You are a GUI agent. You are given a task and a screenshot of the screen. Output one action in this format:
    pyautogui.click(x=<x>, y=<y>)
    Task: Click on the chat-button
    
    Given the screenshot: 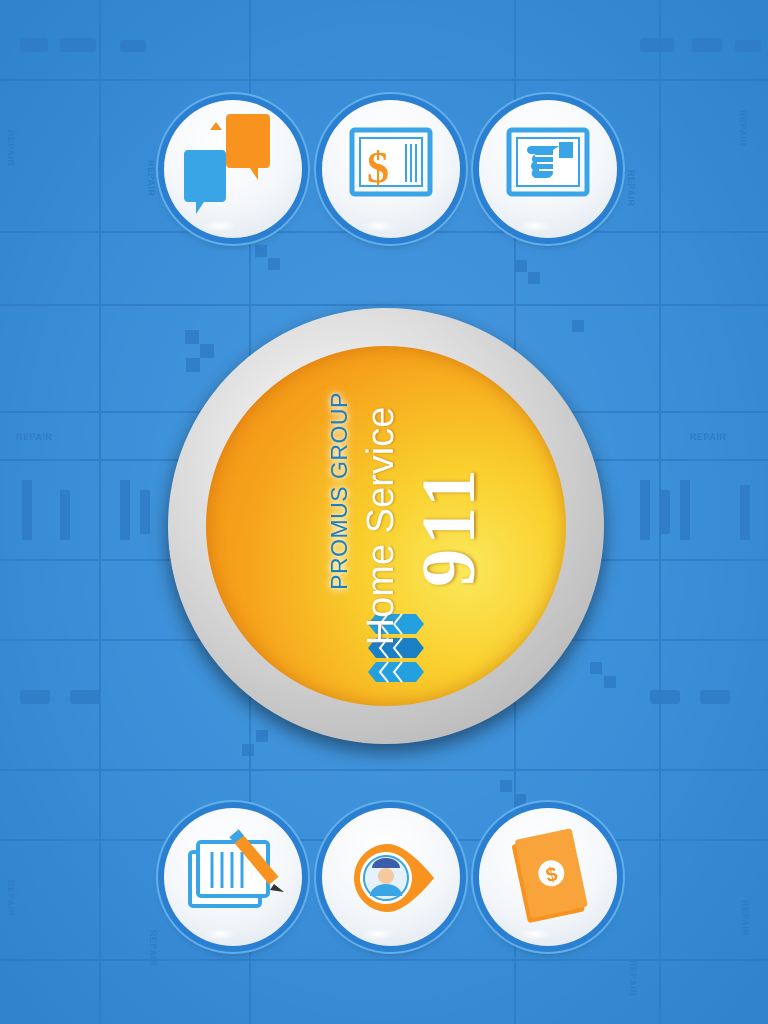 What is the action you would take?
    pyautogui.click(x=233, y=169)
    